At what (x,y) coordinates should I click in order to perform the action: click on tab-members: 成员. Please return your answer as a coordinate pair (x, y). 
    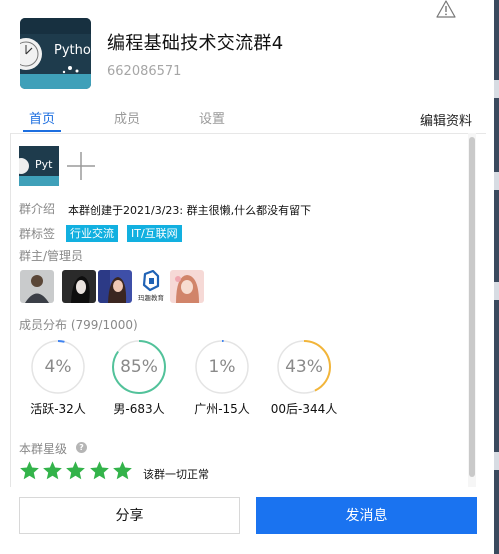
    Looking at the image, I should click on (127, 117).